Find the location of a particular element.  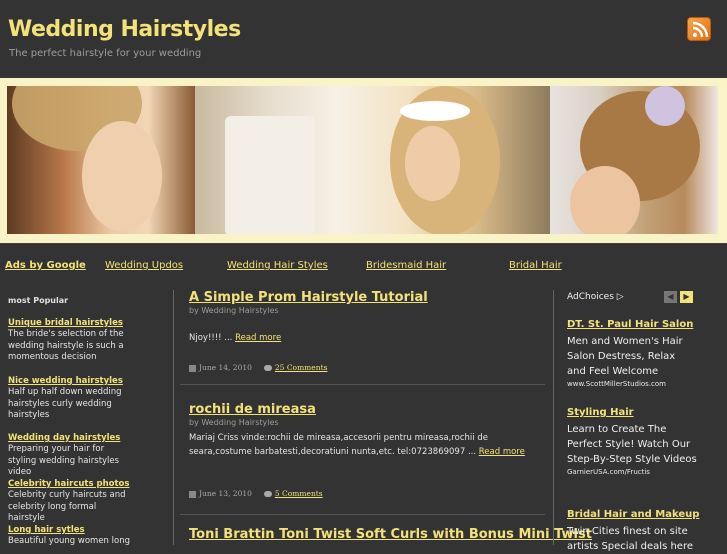

ad-url: GarnierUSA.com/Fructis is located at coordinates (632, 472).